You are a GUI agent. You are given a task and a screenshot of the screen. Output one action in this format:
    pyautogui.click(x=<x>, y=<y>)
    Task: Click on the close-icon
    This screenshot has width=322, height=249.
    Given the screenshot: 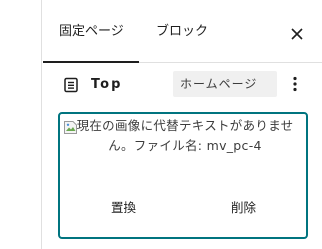 What is the action you would take?
    pyautogui.click(x=297, y=34)
    